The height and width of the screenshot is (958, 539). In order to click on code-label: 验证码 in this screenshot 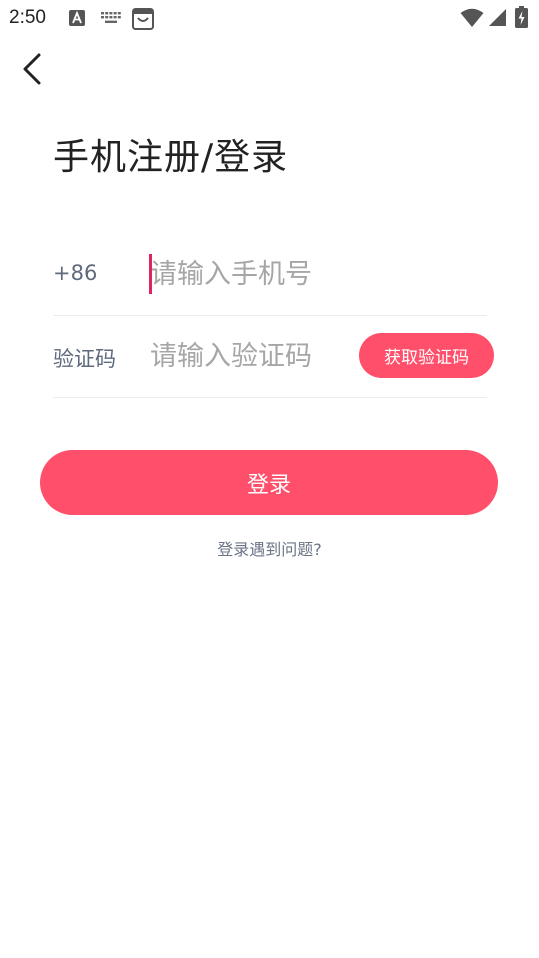, I will do `click(84, 359)`.